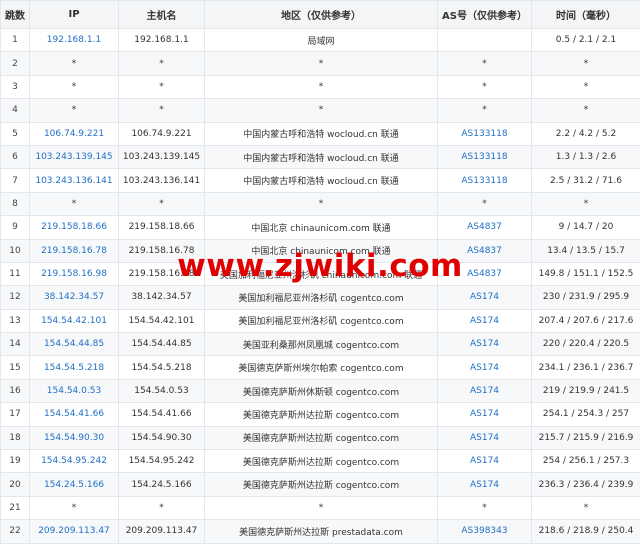 Image resolution: width=640 pixels, height=544 pixels. What do you see at coordinates (162, 15) in the screenshot?
I see `column-header-host: 主机名` at bounding box center [162, 15].